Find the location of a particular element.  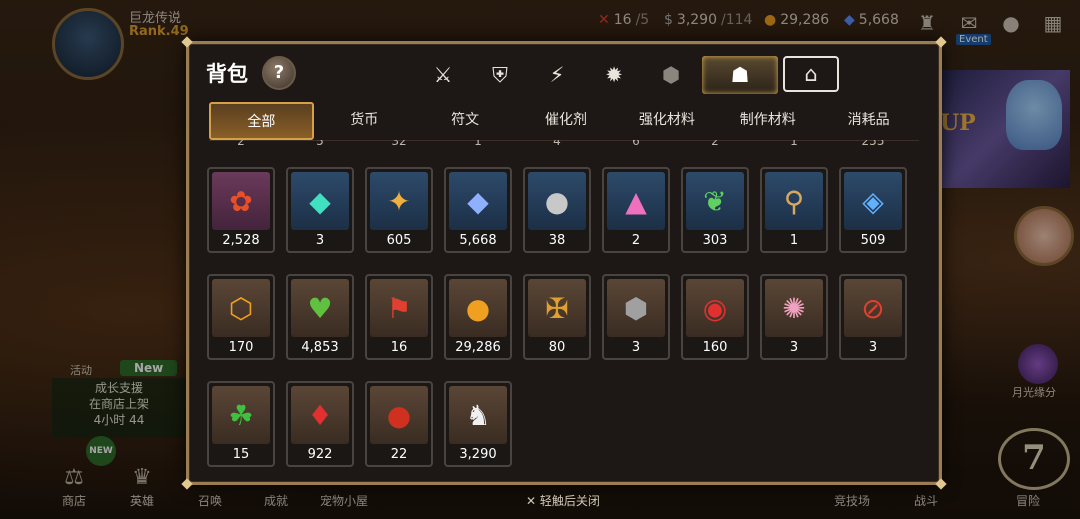

inventory-slot: ✦ 605 is located at coordinates (399, 210).